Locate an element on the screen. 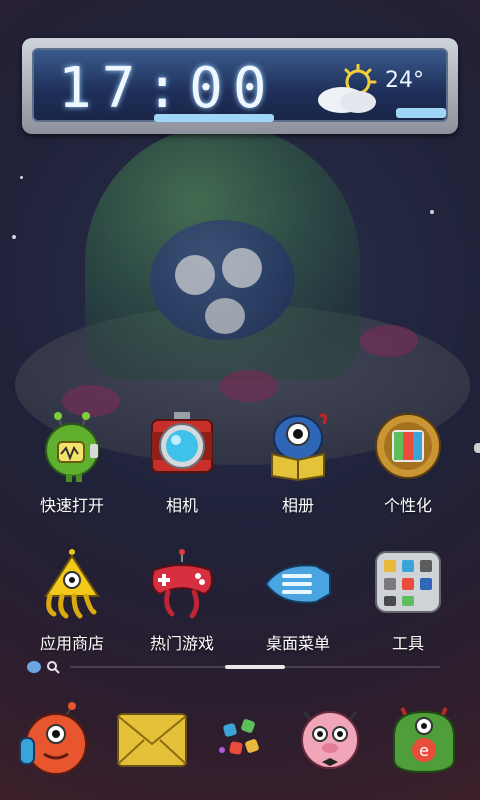  app-label: 应用商店 is located at coordinates (71, 643).